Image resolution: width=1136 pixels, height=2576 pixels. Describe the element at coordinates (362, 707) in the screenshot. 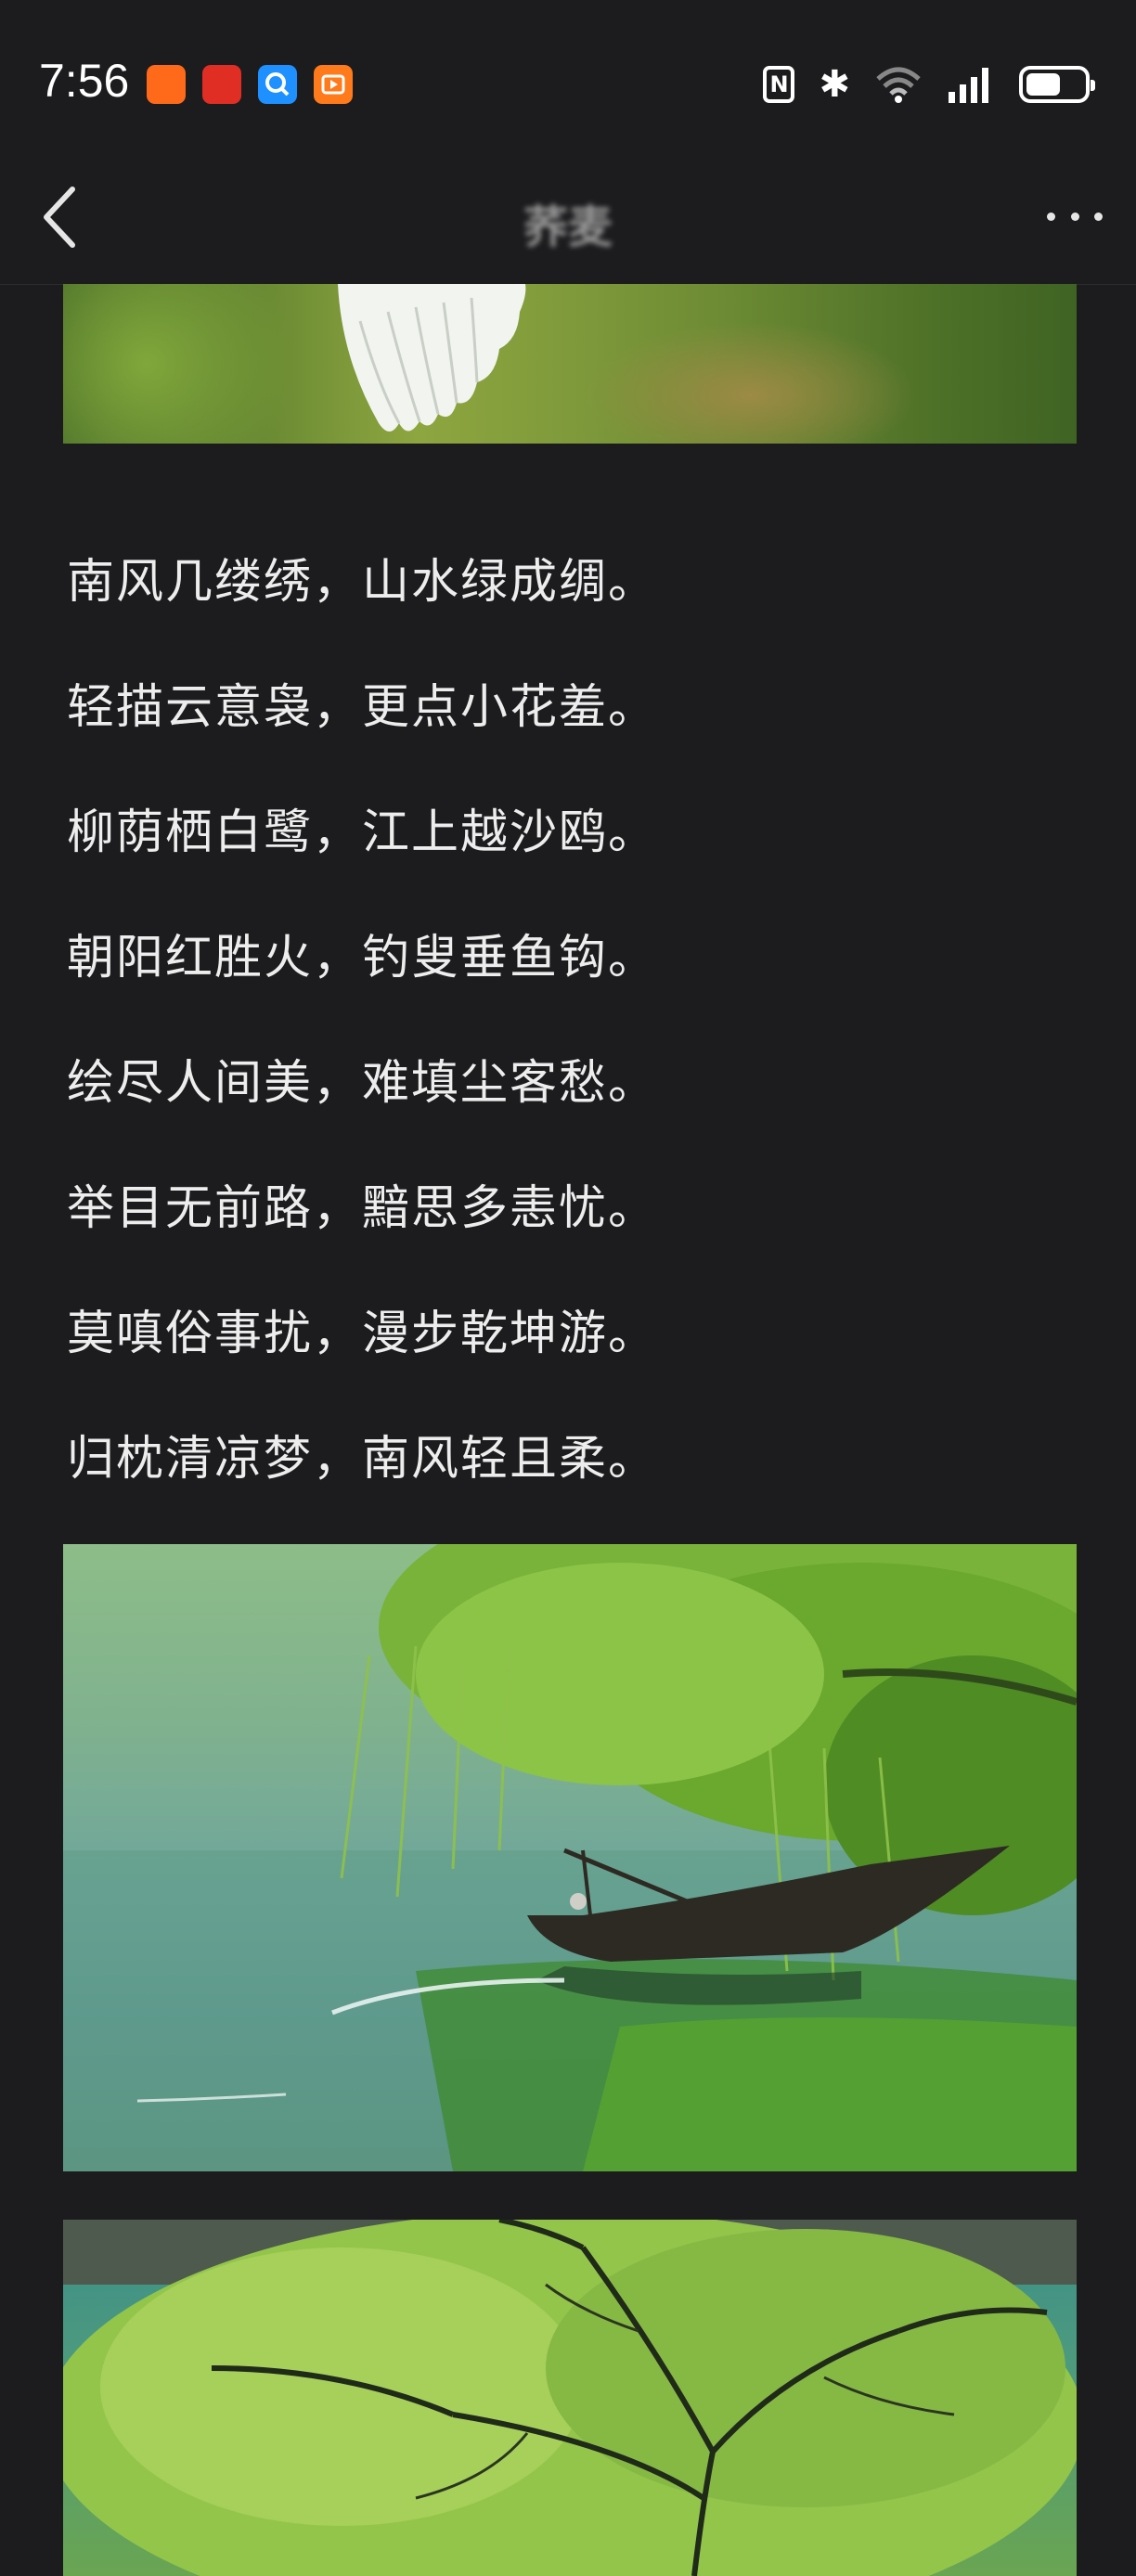

I see `poem-line: 轻描云意袅，更点小花羞。` at that location.